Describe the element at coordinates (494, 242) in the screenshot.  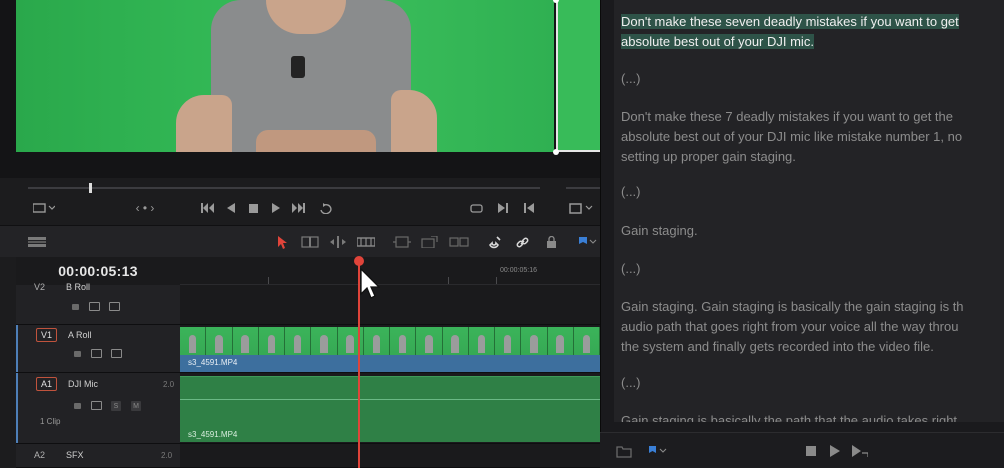
I see `snapping-magnet-icon` at that location.